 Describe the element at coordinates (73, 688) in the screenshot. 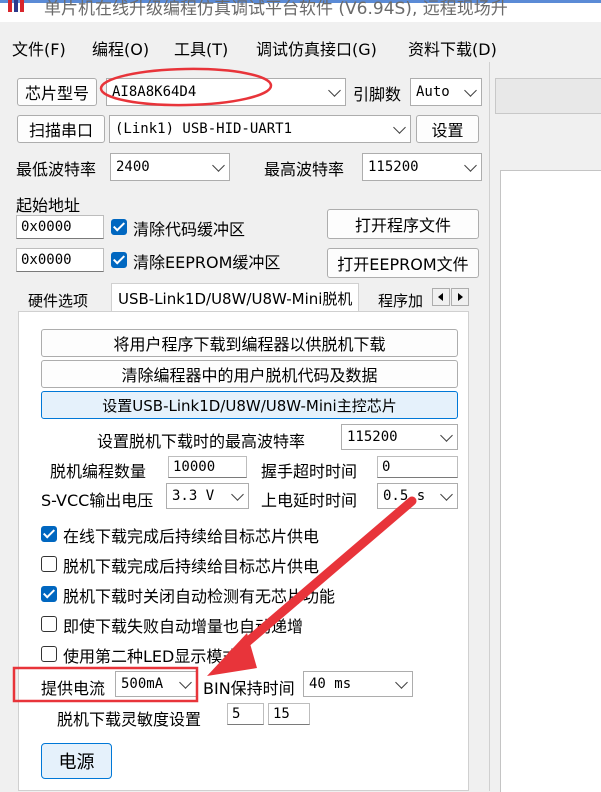

I see `supply-current-label: 提供电流` at that location.